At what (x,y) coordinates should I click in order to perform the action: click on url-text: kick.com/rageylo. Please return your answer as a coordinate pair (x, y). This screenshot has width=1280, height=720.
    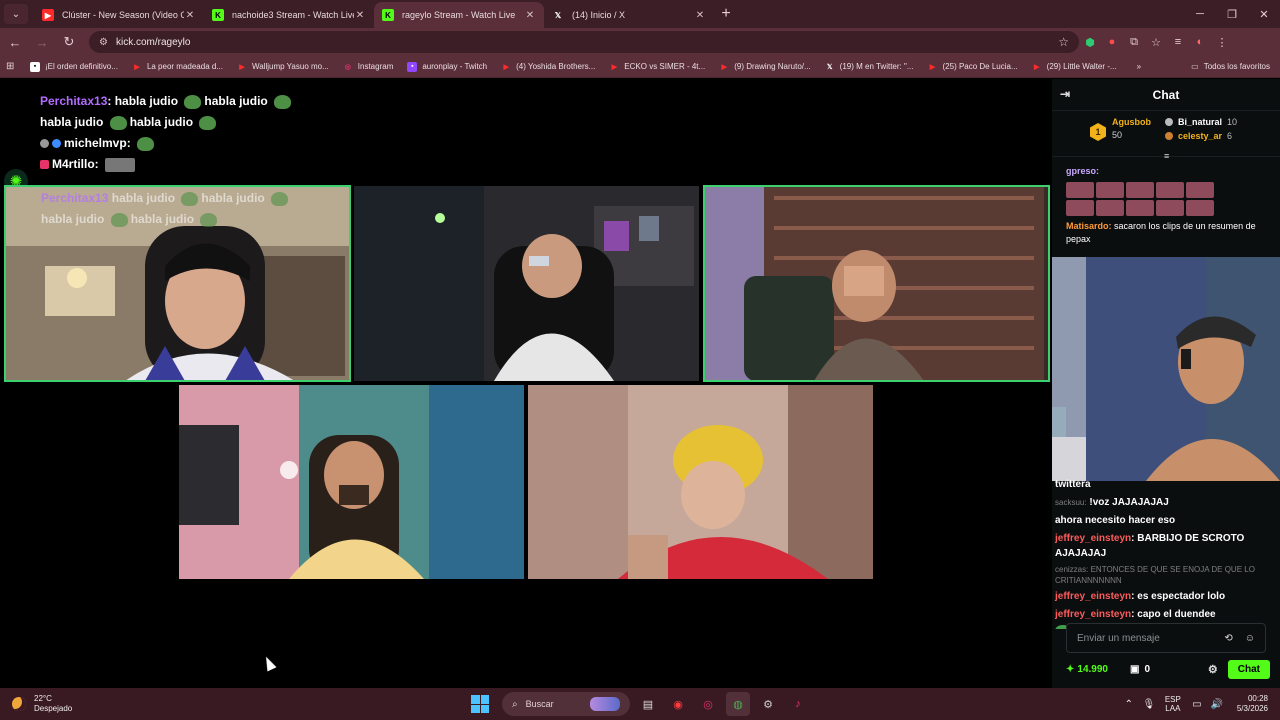
    Looking at the image, I should click on (153, 42).